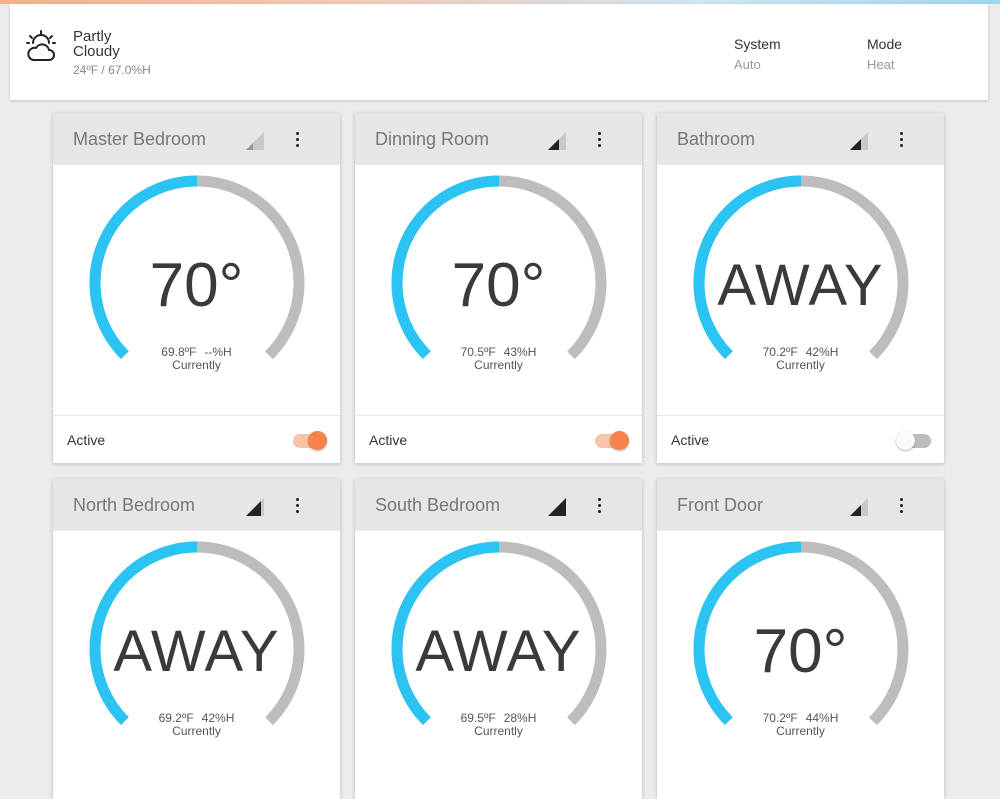 This screenshot has height=799, width=1000. What do you see at coordinates (438, 505) in the screenshot?
I see `room-name: South Bedroom` at bounding box center [438, 505].